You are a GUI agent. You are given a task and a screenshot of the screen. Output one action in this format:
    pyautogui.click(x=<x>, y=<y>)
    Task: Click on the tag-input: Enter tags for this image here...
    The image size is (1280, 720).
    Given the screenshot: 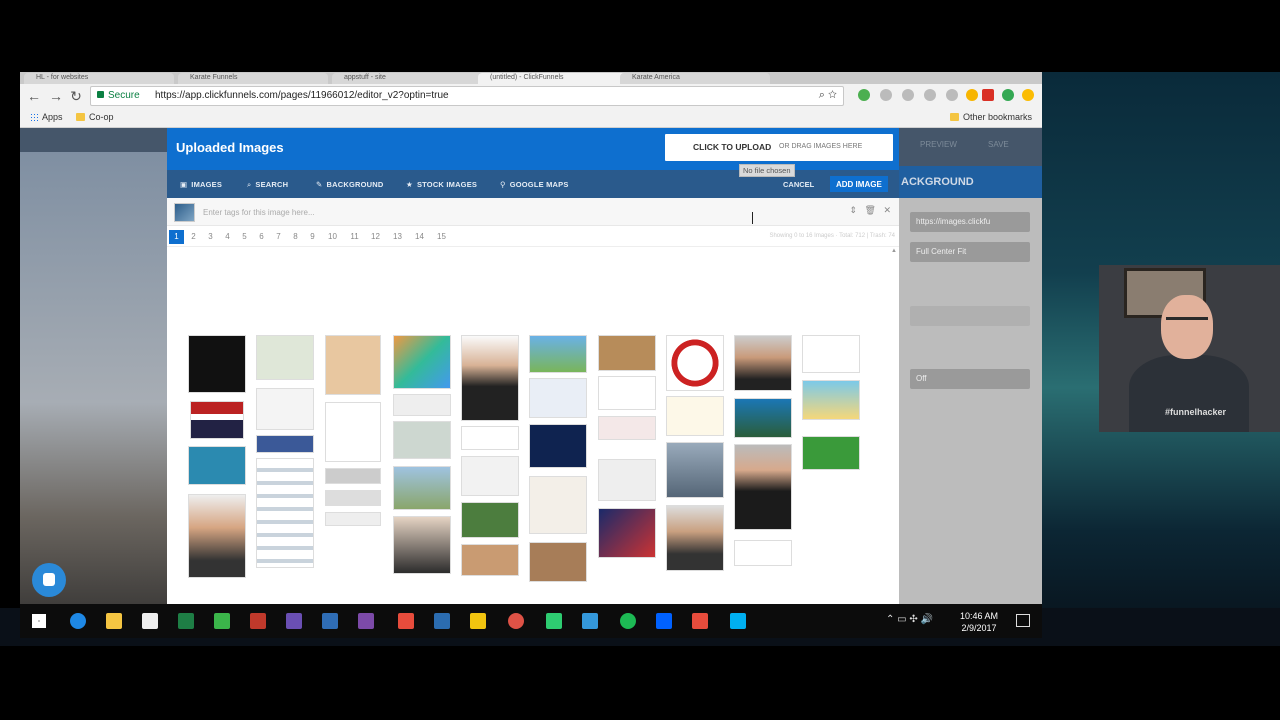 What is the action you would take?
    pyautogui.click(x=259, y=212)
    